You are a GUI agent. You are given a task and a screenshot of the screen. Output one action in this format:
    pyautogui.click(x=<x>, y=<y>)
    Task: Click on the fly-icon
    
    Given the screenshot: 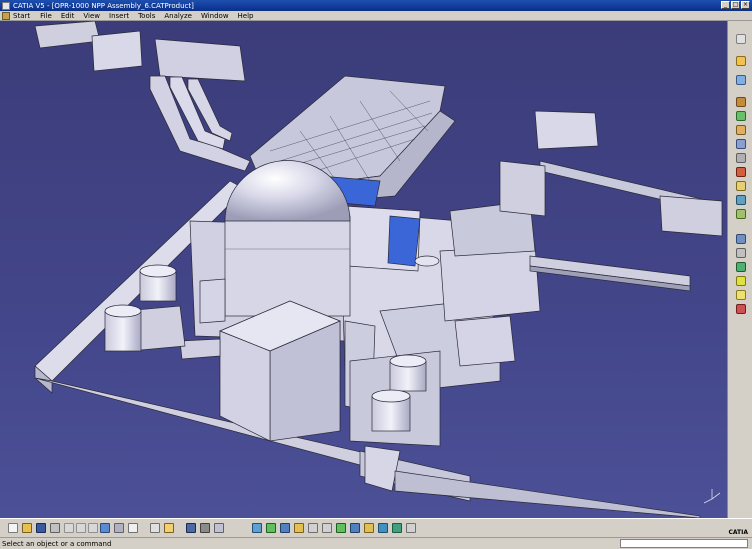 What is the action you would take?
    pyautogui.click(x=257, y=528)
    